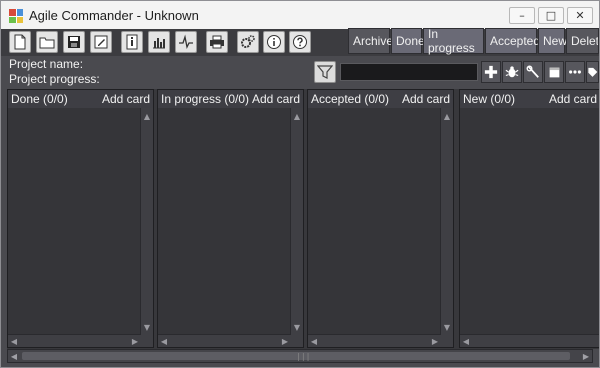 The image size is (600, 368). I want to click on new-file-icon, so click(20, 42).